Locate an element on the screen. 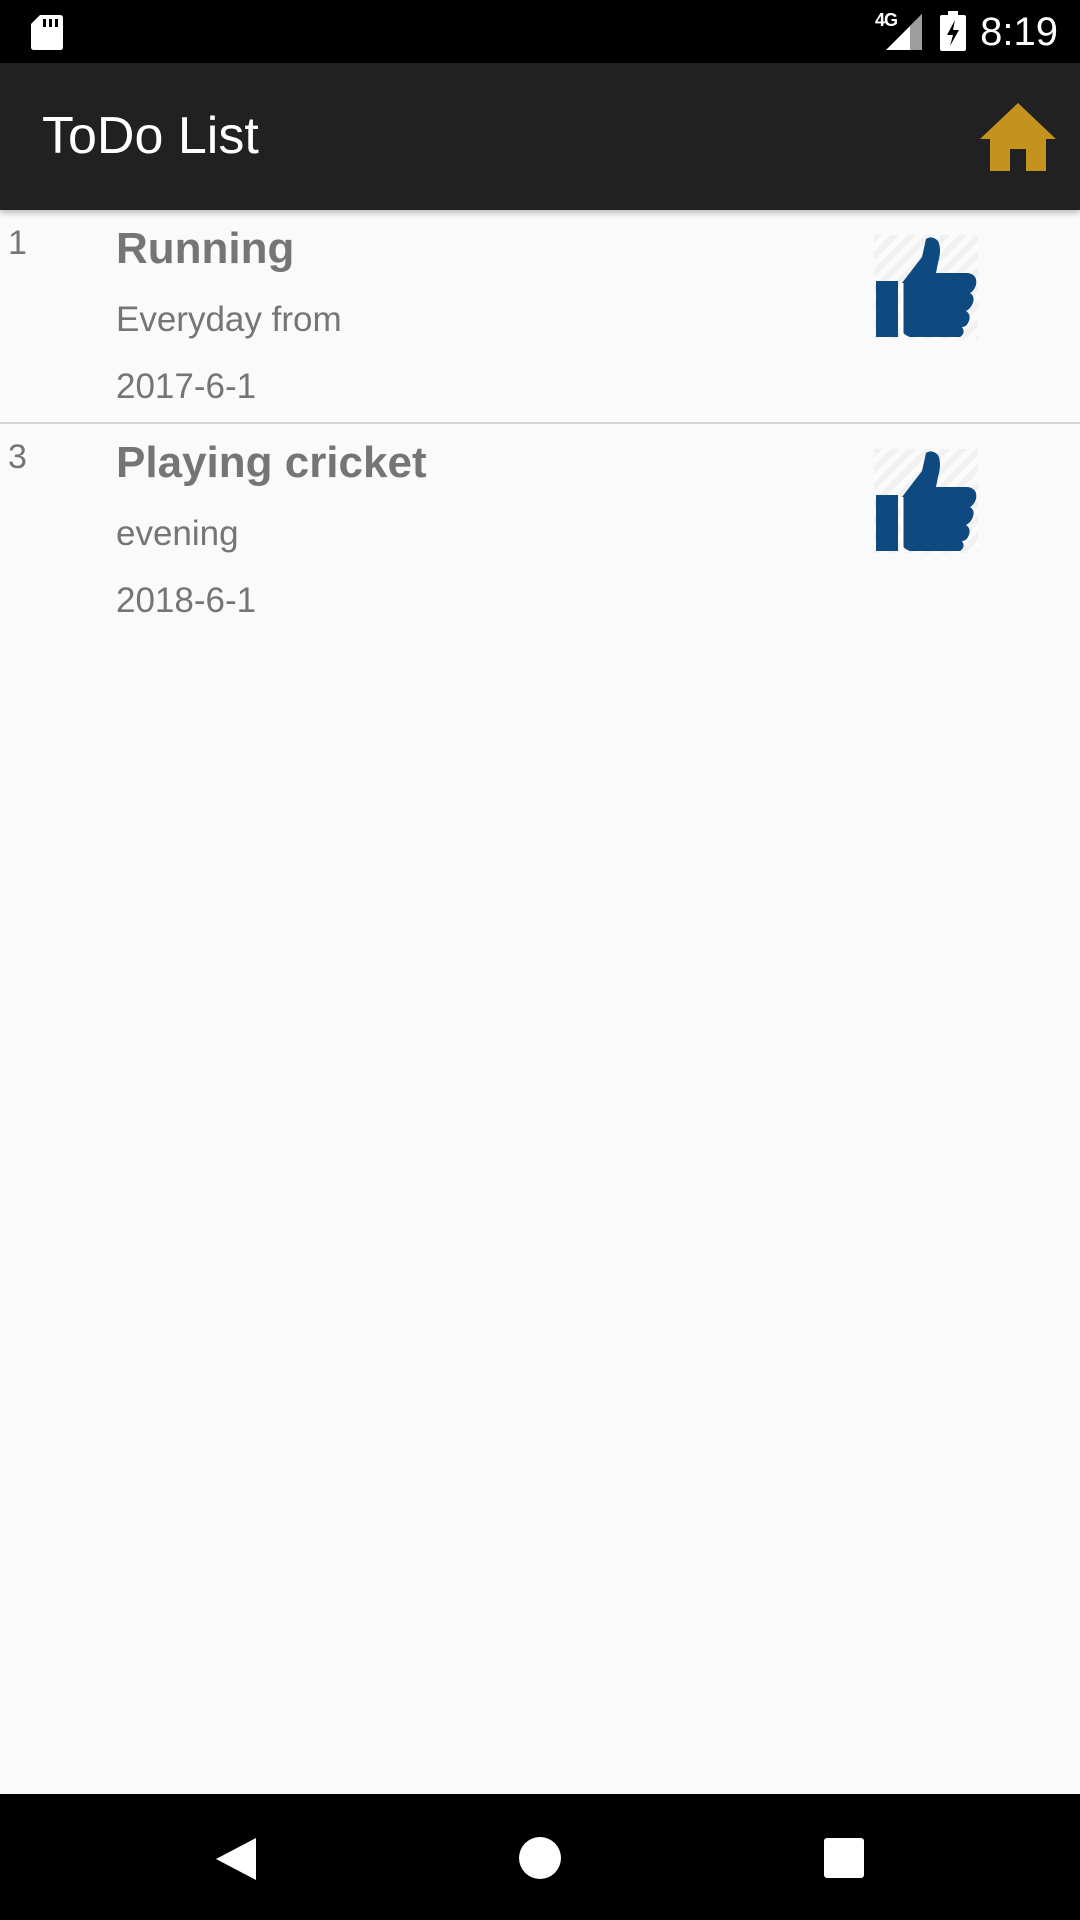 Image resolution: width=1080 pixels, height=1920 pixels. todo-description: evening is located at coordinates (177, 533).